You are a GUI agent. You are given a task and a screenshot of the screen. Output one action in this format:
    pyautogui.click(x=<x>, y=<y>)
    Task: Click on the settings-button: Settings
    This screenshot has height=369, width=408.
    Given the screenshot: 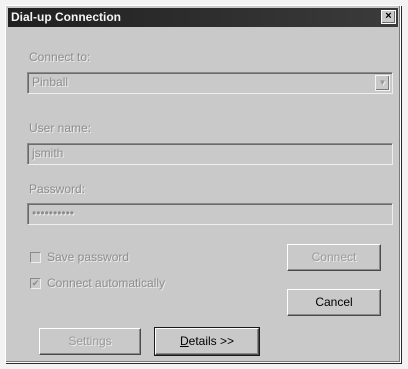 What is the action you would take?
    pyautogui.click(x=90, y=341)
    